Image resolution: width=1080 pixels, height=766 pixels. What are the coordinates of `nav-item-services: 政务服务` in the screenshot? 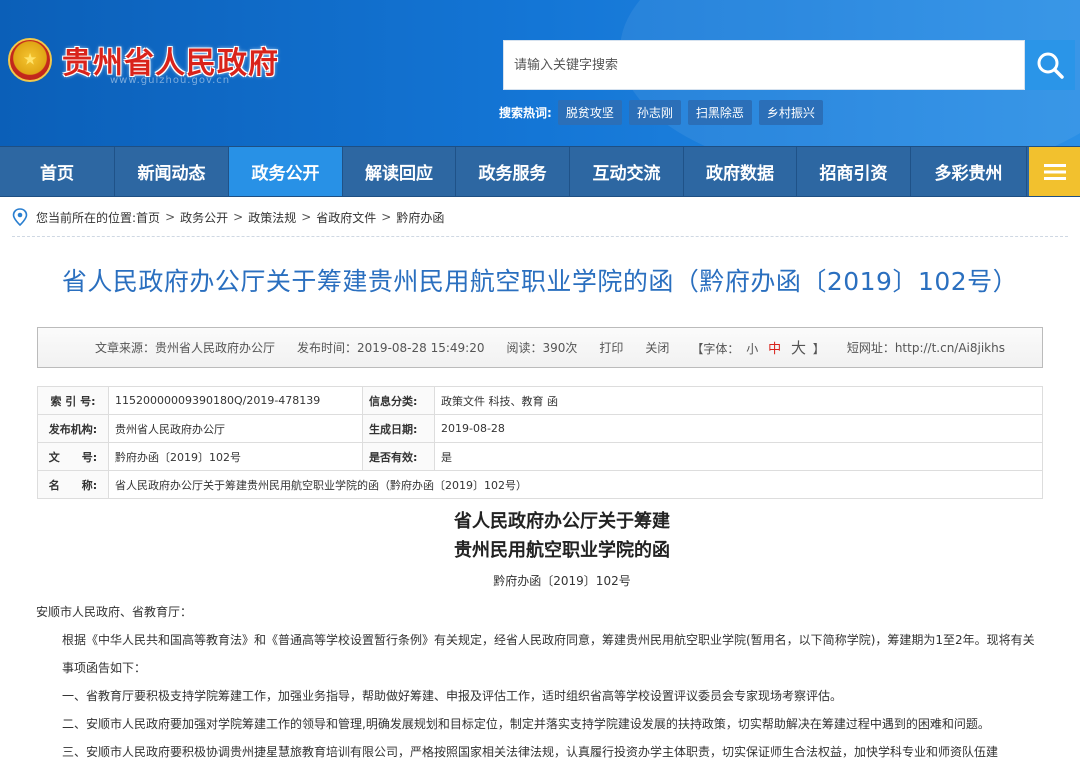 It's located at (513, 171).